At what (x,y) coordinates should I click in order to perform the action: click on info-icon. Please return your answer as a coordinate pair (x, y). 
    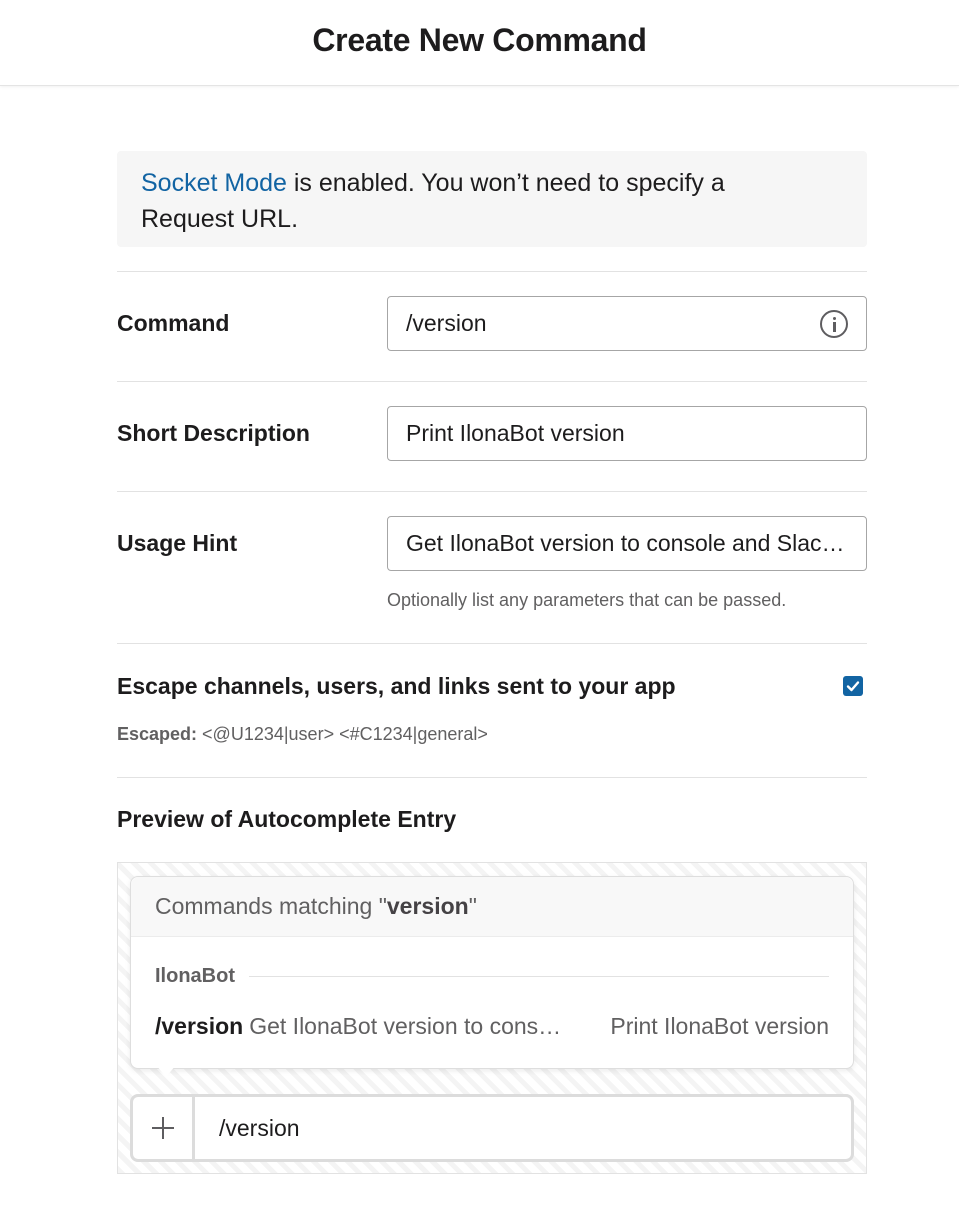
    Looking at the image, I should click on (834, 323).